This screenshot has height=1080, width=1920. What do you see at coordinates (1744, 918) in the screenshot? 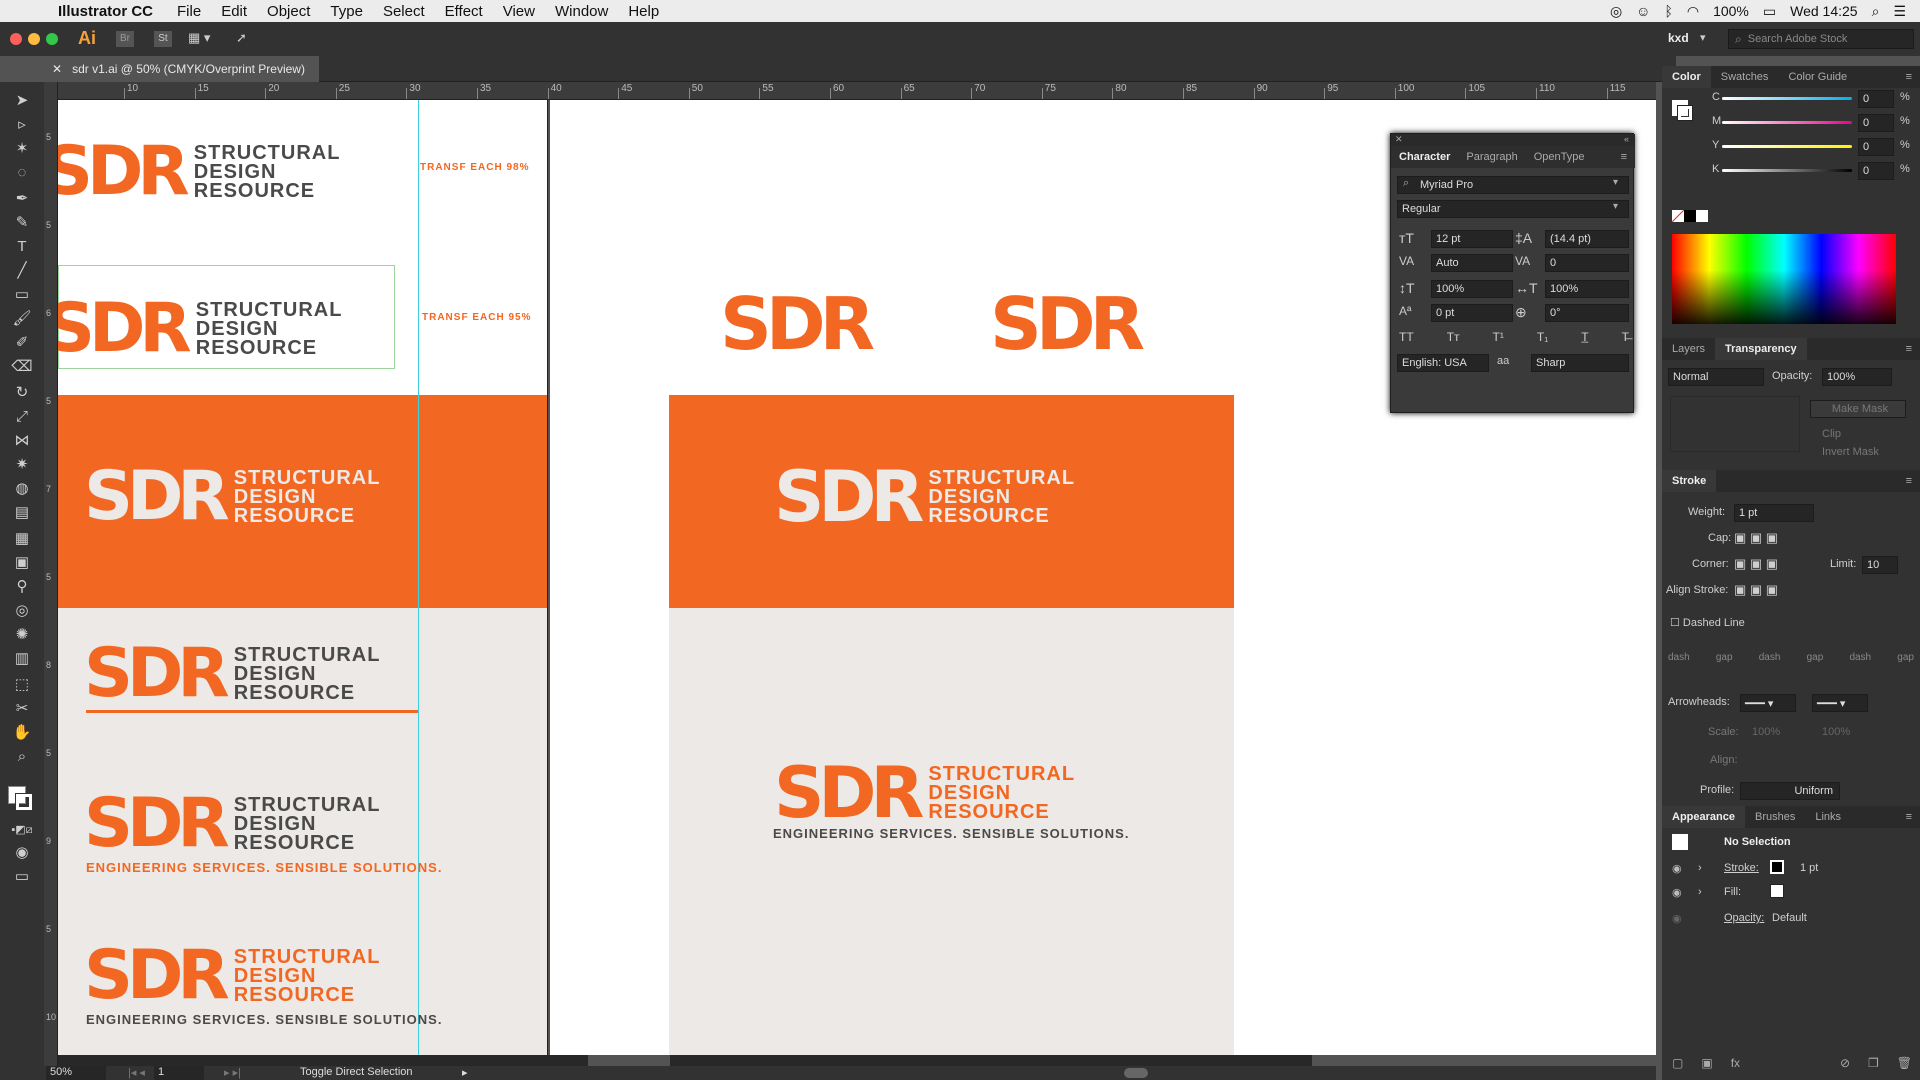
I see `opacity-attribute: Opacity:` at bounding box center [1744, 918].